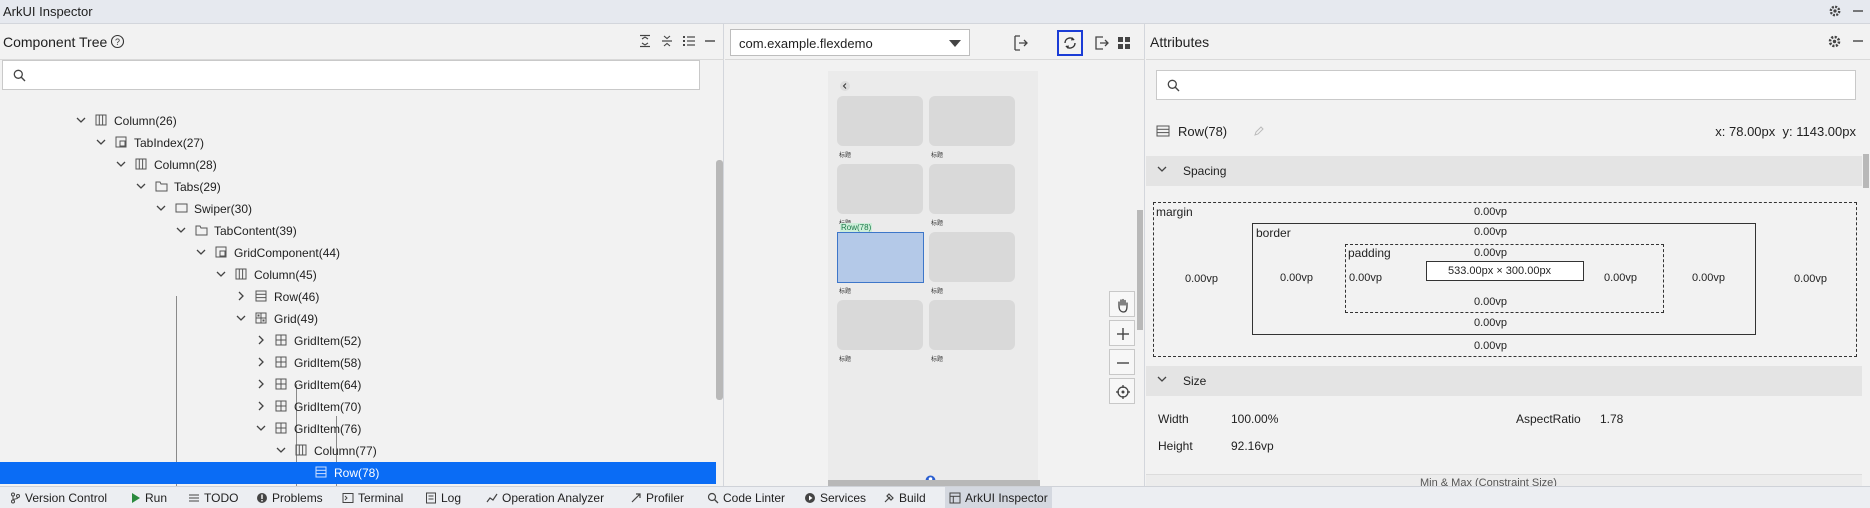  Describe the element at coordinates (358, 143) in the screenshot. I see `tree-node: TabIndex(27)` at that location.